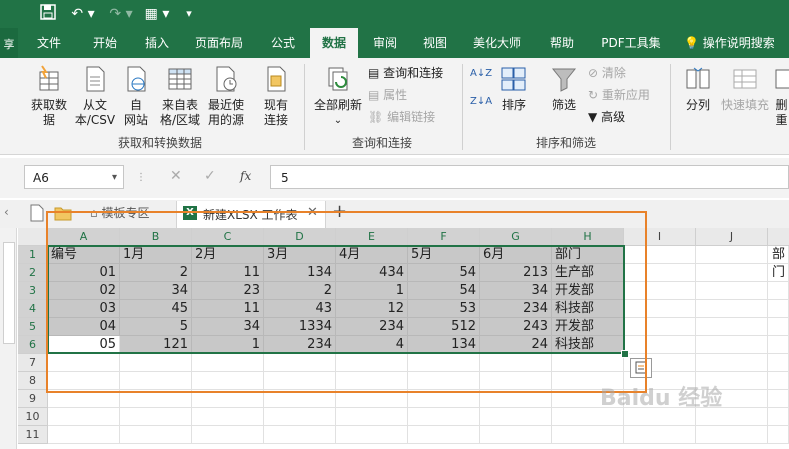 This screenshot has height=449, width=789. I want to click on properties-button: ▤ 属性, so click(387, 95).